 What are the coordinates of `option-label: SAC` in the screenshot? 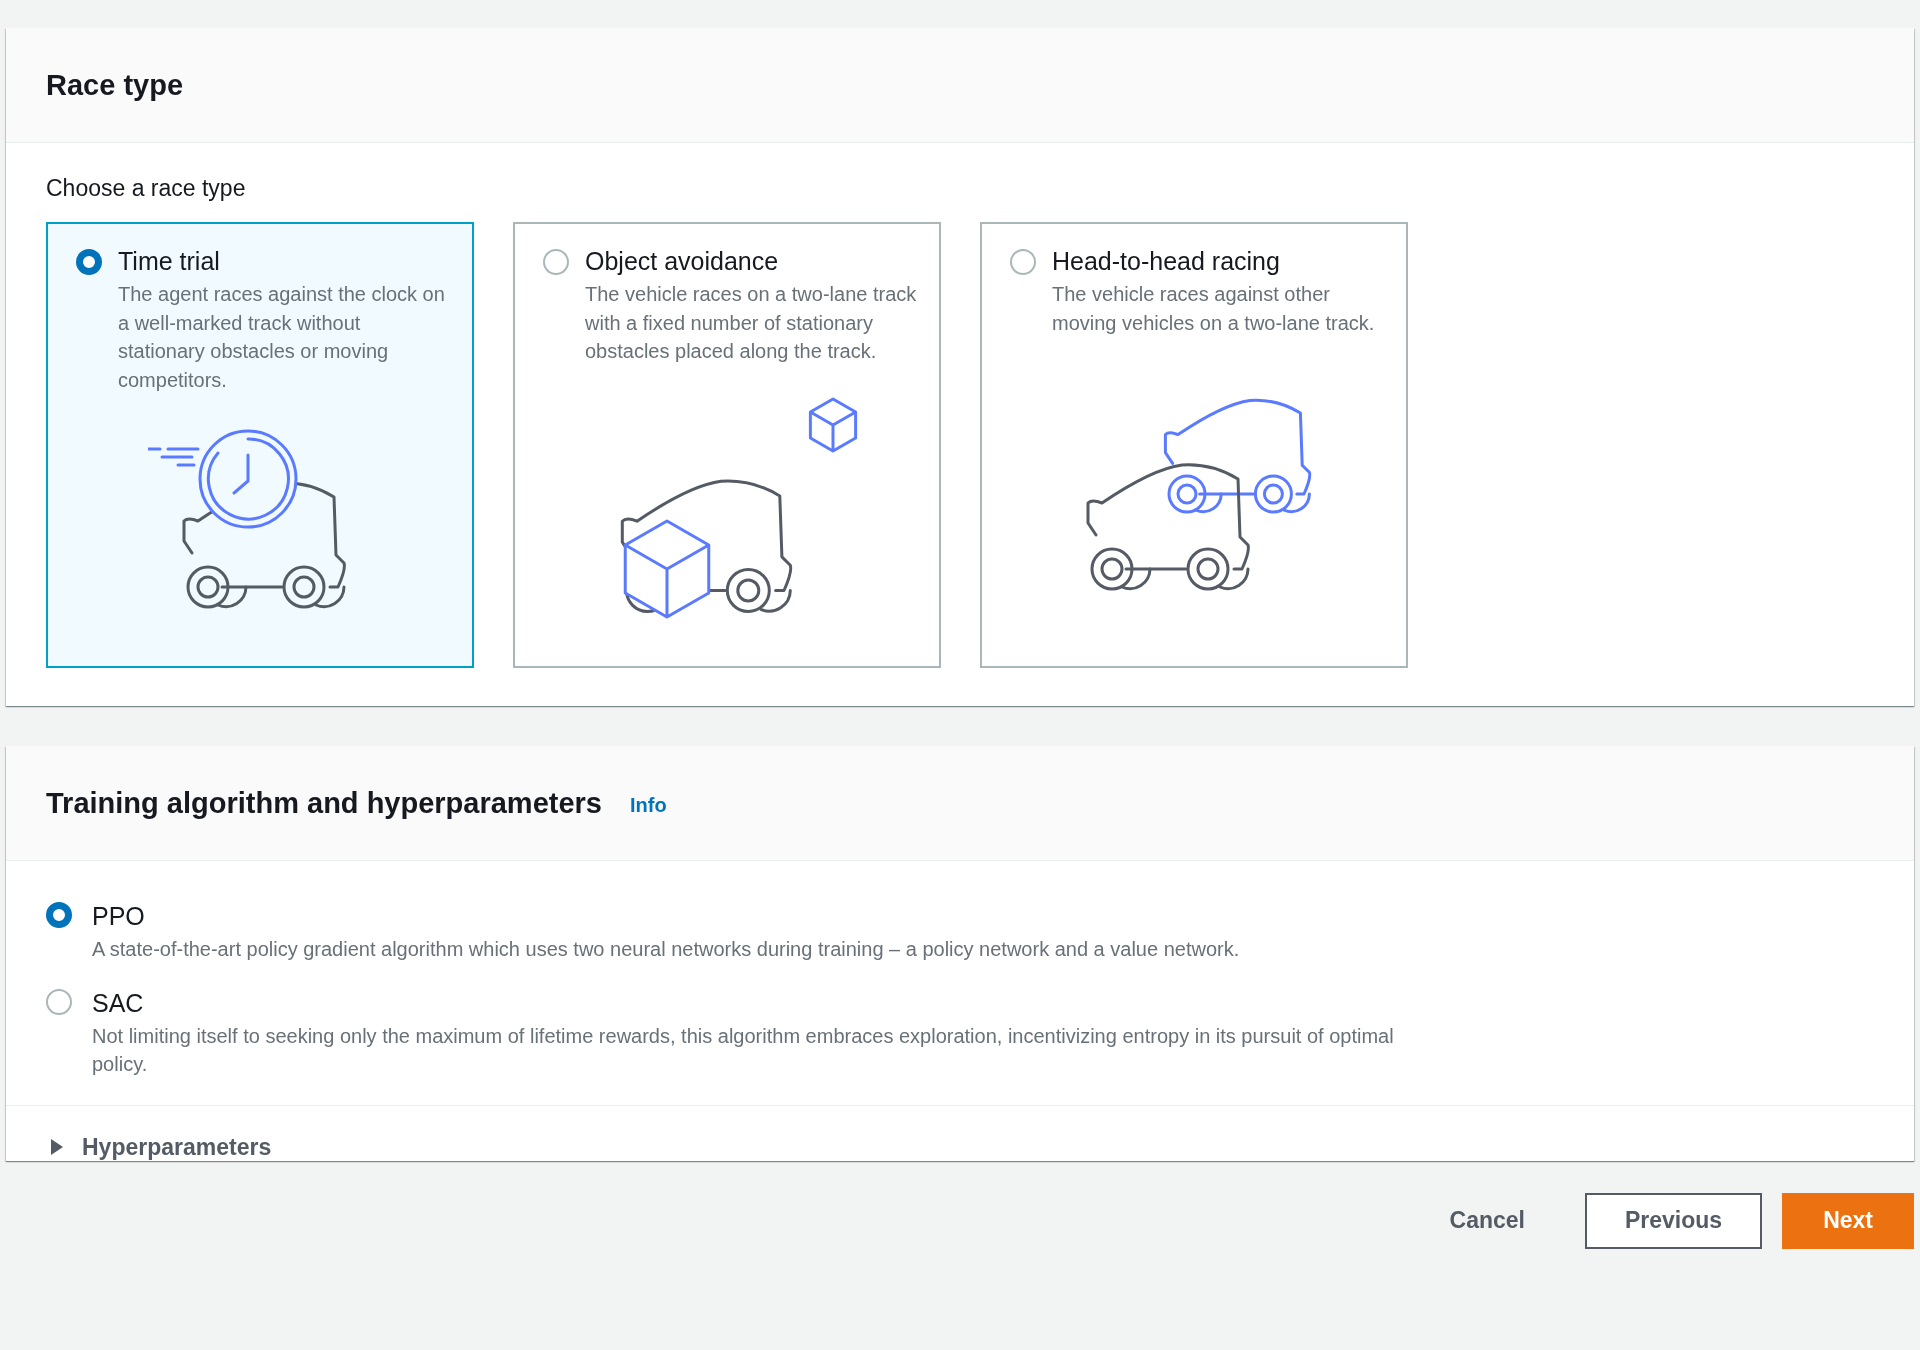 It's located at (118, 1002).